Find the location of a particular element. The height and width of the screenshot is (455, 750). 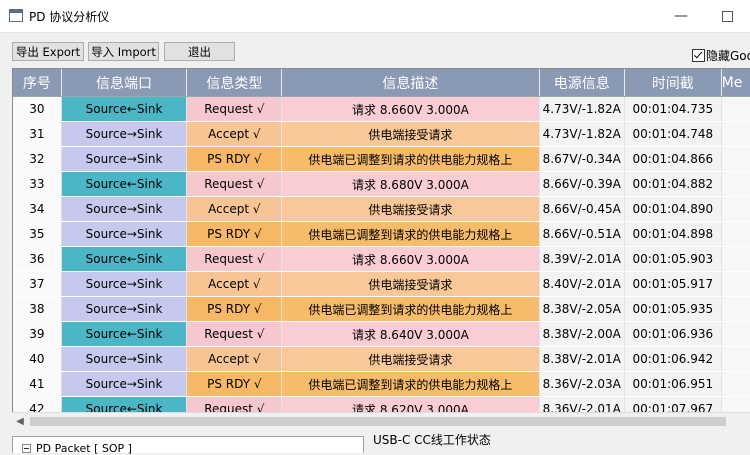

cell-time: 00:01:06.951 is located at coordinates (673, 384).